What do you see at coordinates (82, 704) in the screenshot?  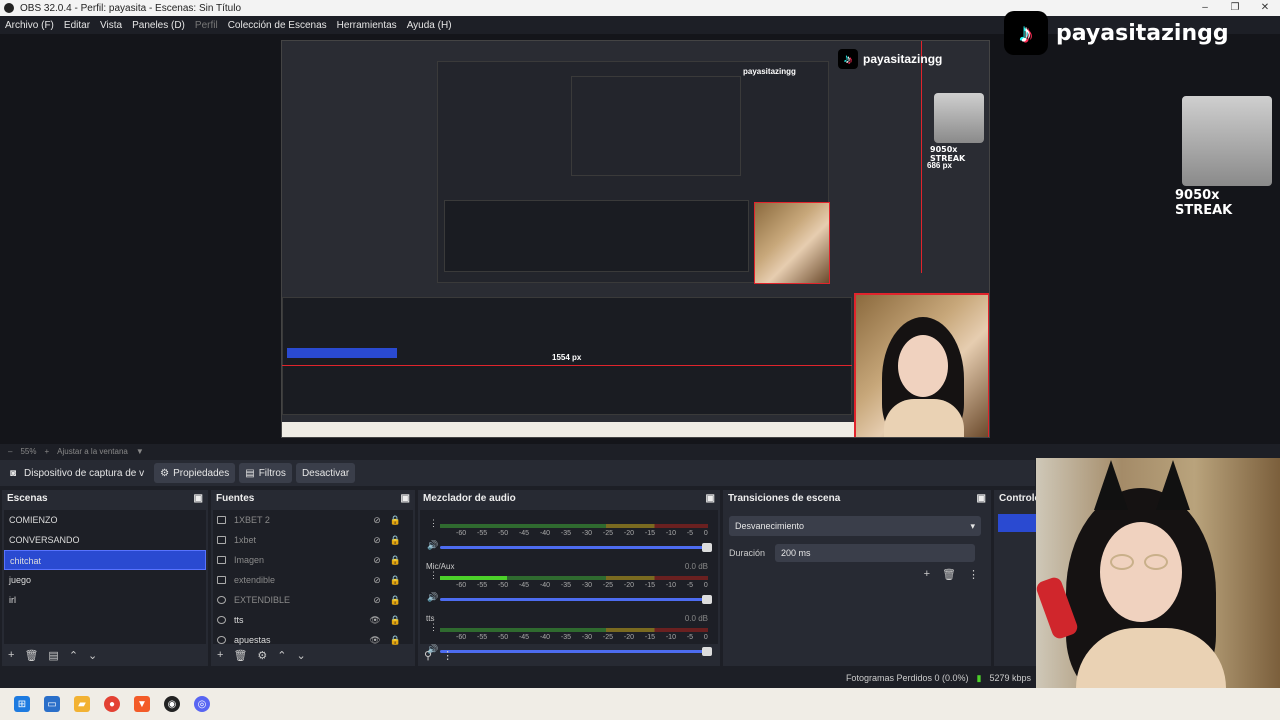 I see `file-explorer-icon: ▰` at bounding box center [82, 704].